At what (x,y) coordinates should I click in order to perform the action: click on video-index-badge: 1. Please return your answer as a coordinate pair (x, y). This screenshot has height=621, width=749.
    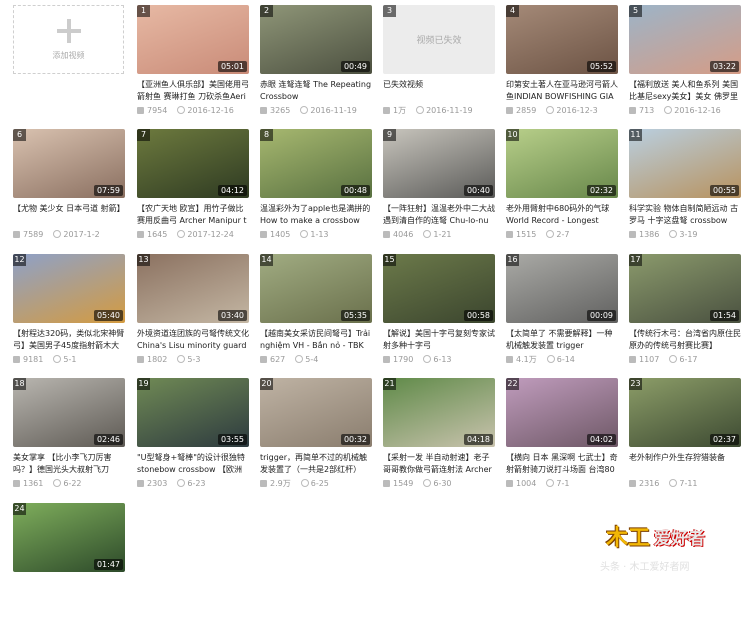
    Looking at the image, I should click on (143, 11).